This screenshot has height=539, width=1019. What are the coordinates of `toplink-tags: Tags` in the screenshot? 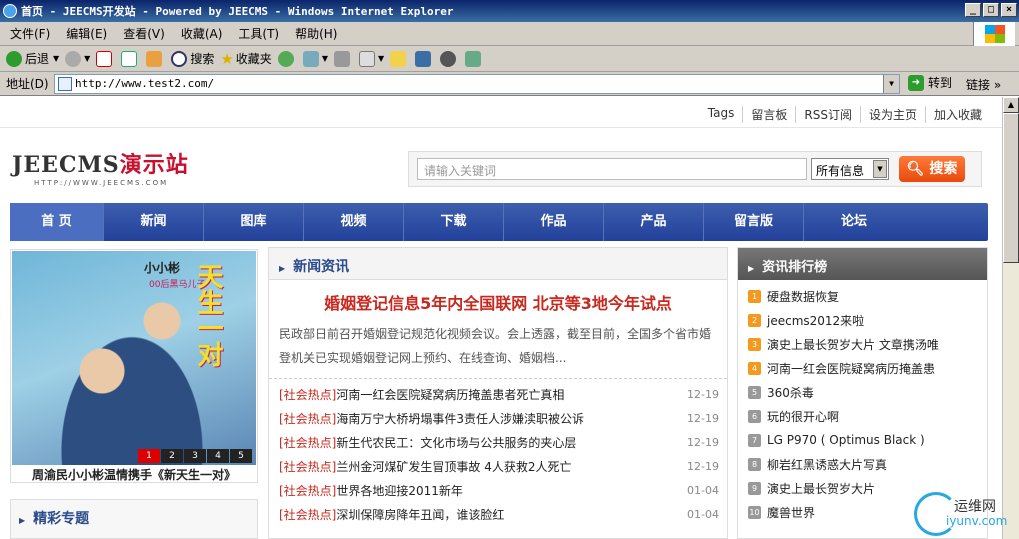 It's located at (721, 114).